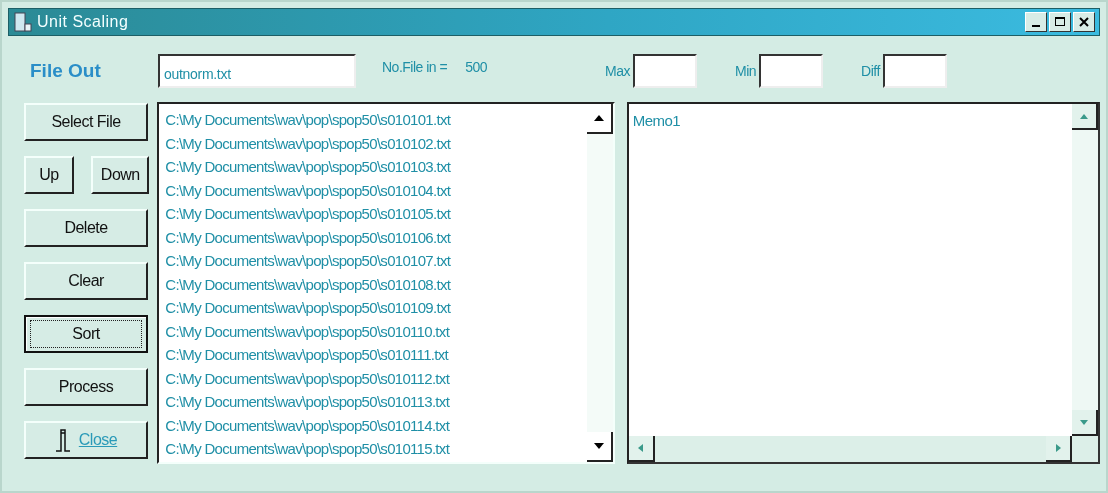  Describe the element at coordinates (86, 334) in the screenshot. I see `button: Sort` at that location.